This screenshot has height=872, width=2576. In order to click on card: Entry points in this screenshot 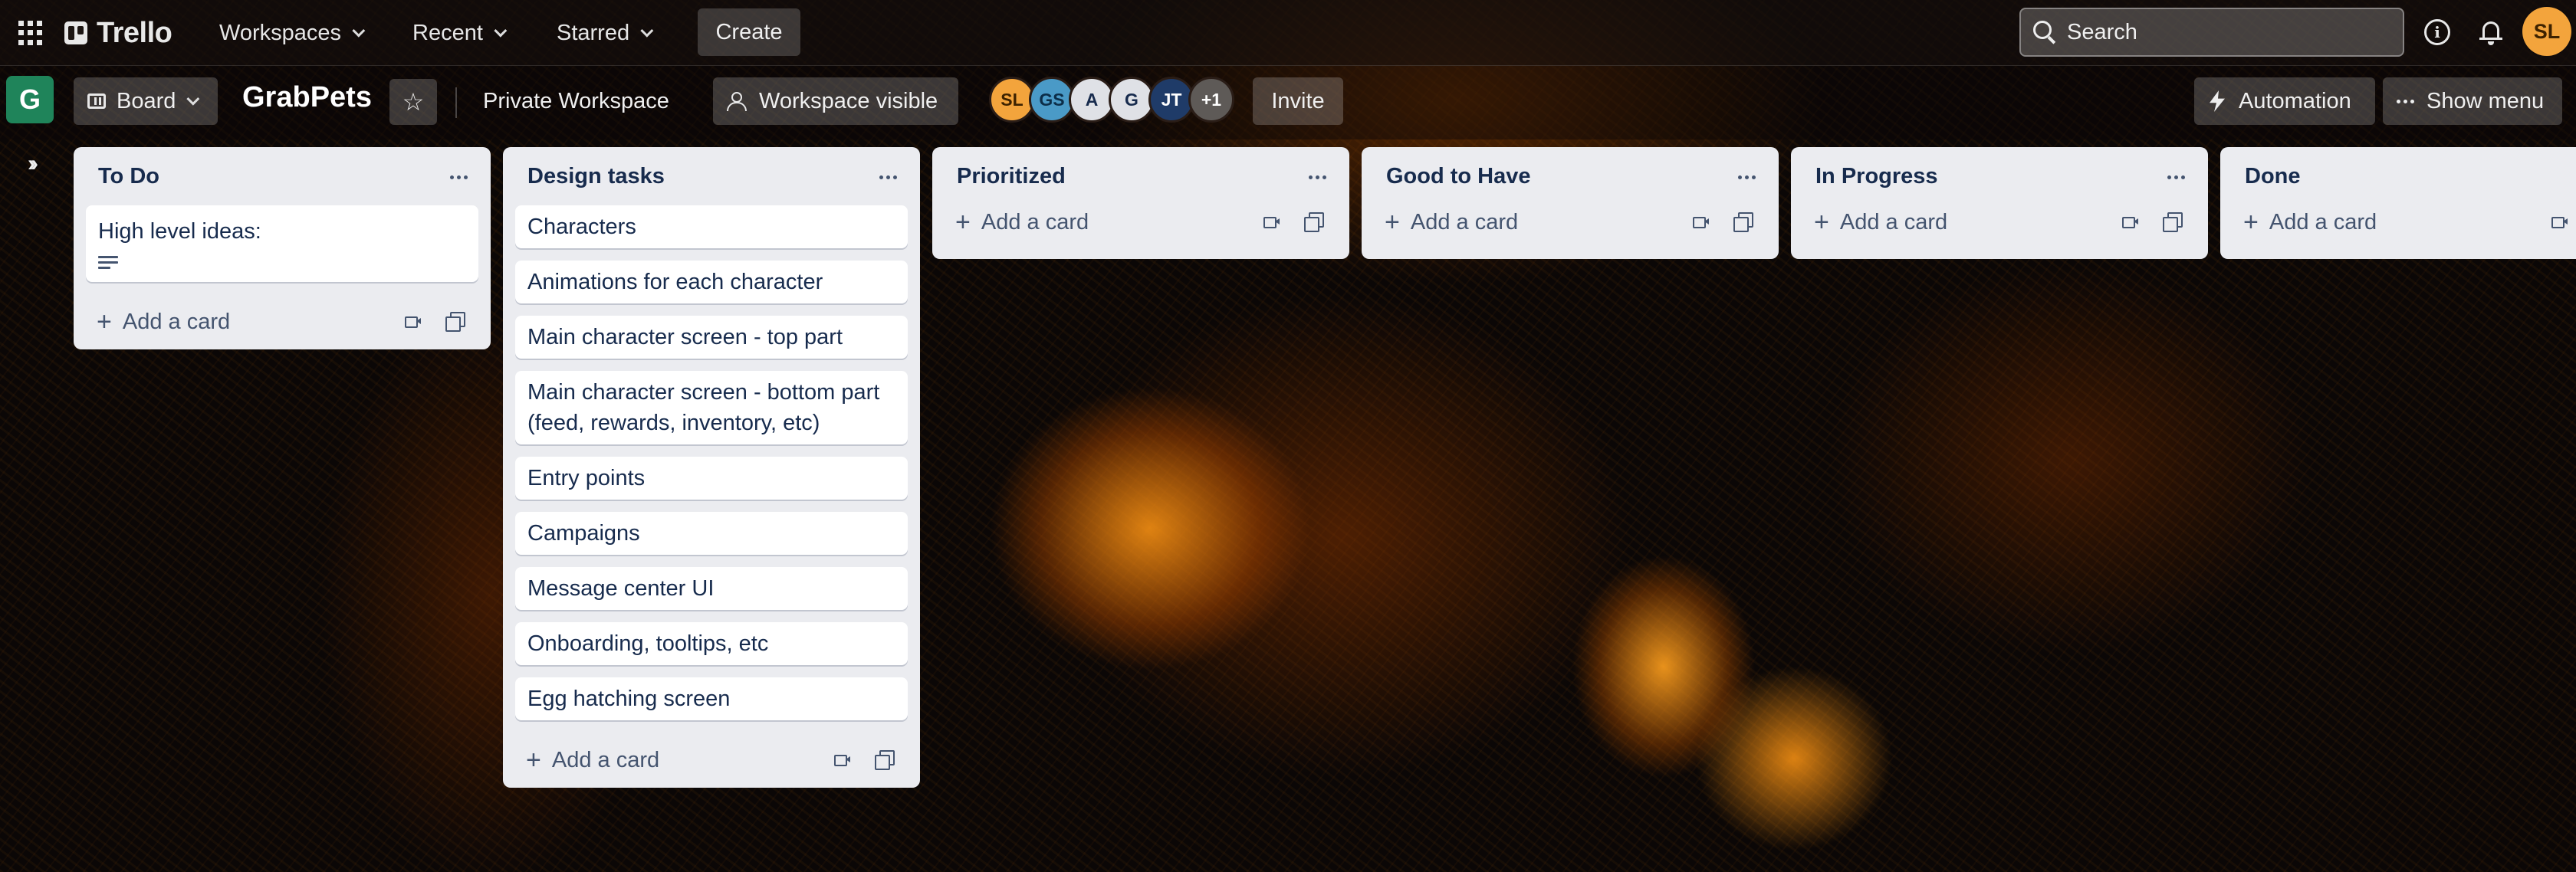, I will do `click(712, 478)`.